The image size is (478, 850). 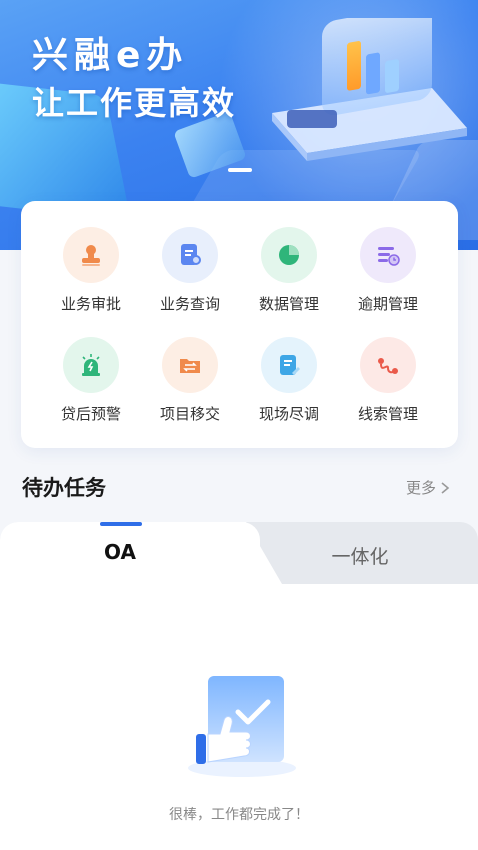 I want to click on grid-item-business-approval: 业务审批, so click(x=91, y=270).